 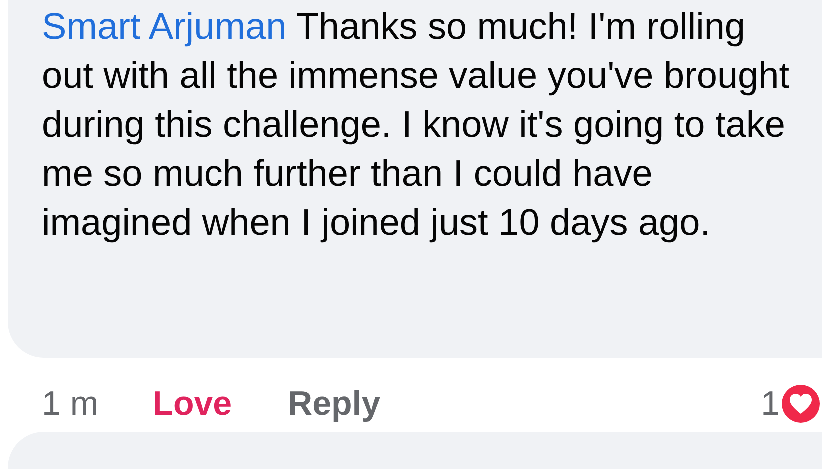 I want to click on love-button: Love, so click(x=192, y=404).